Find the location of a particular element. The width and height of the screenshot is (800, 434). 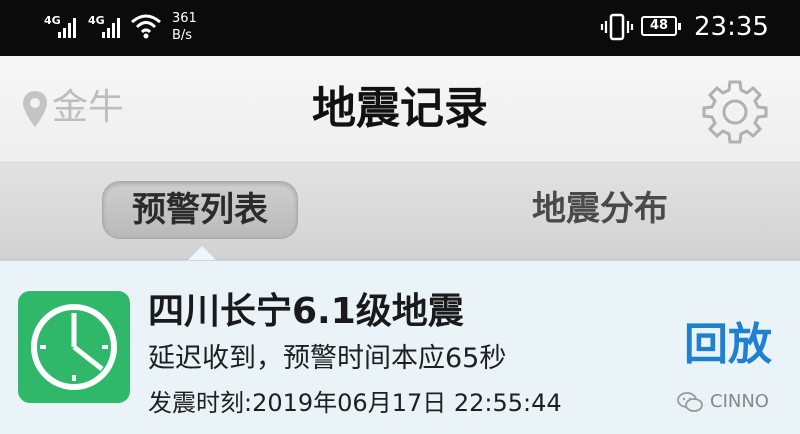

network-speed: 361 B/s is located at coordinates (184, 27).